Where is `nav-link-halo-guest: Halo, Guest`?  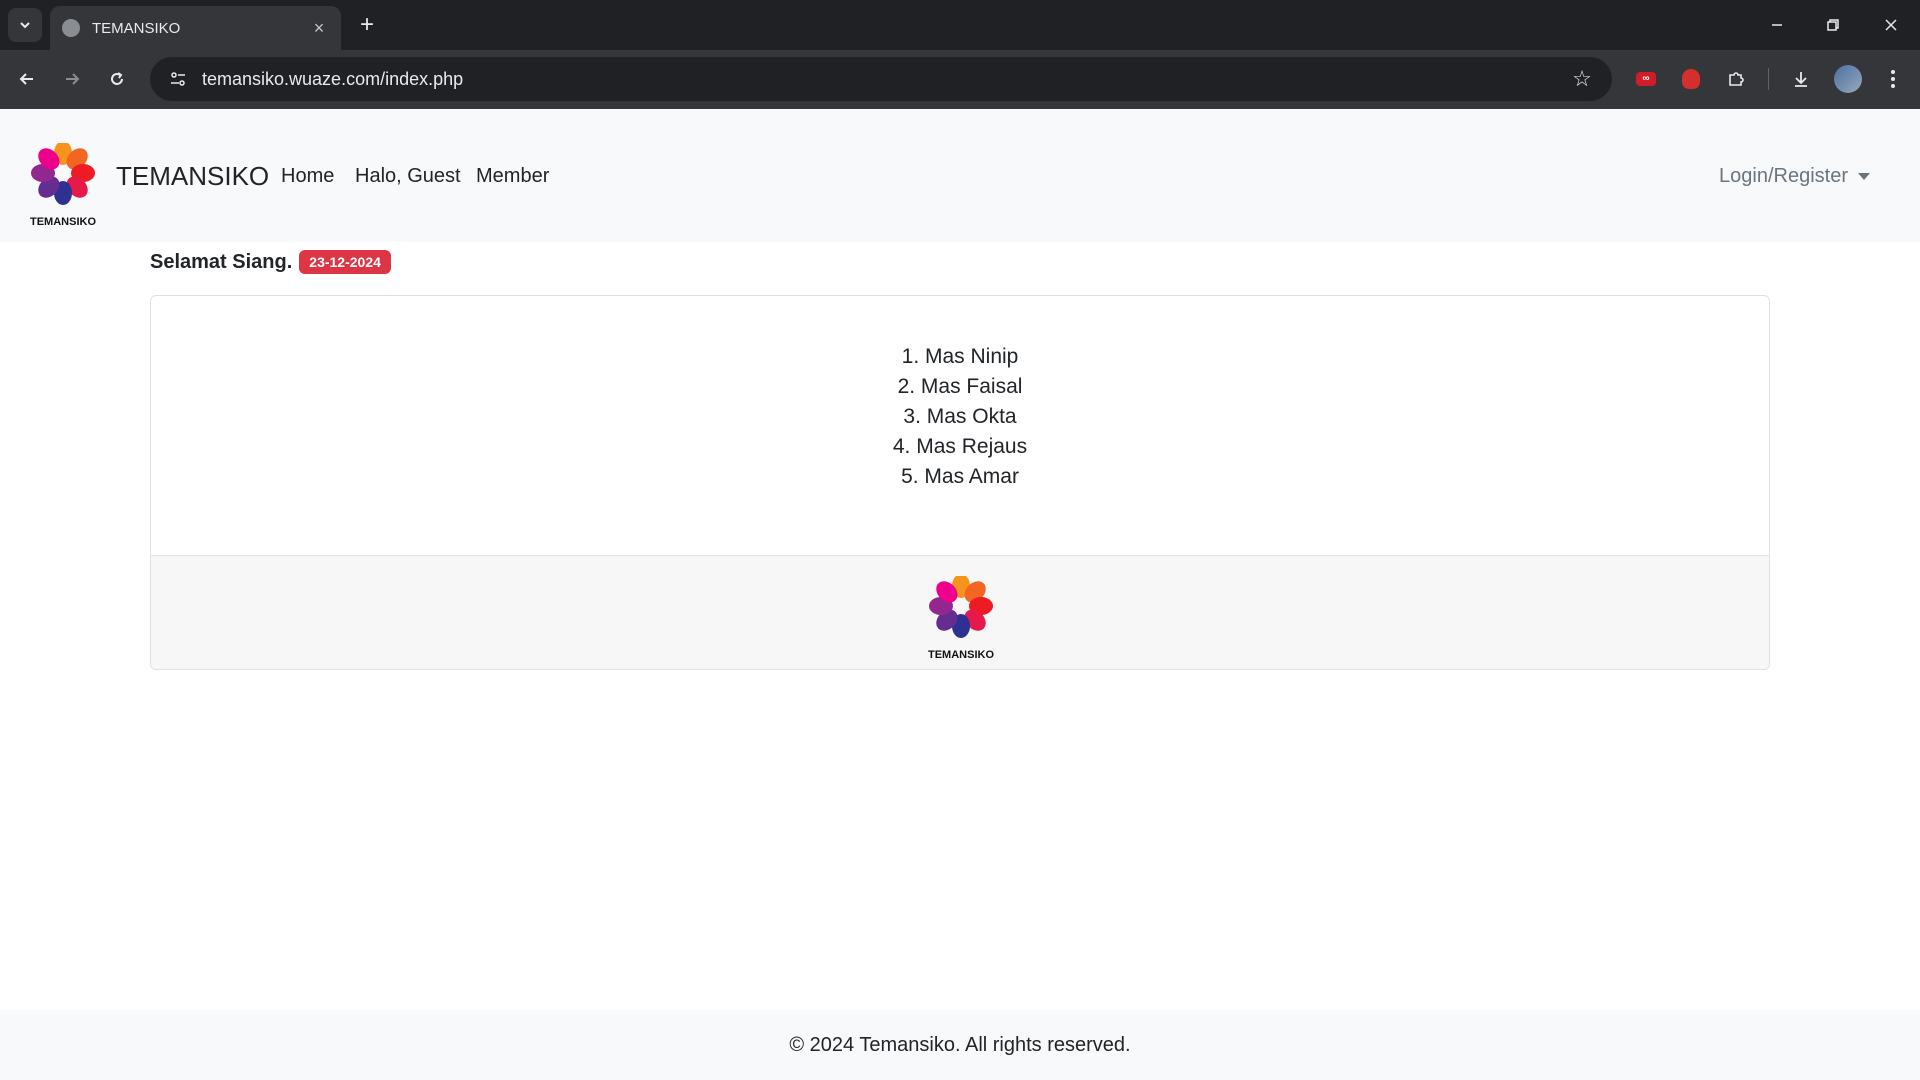
nav-link-halo-guest: Halo, Guest is located at coordinates (408, 176).